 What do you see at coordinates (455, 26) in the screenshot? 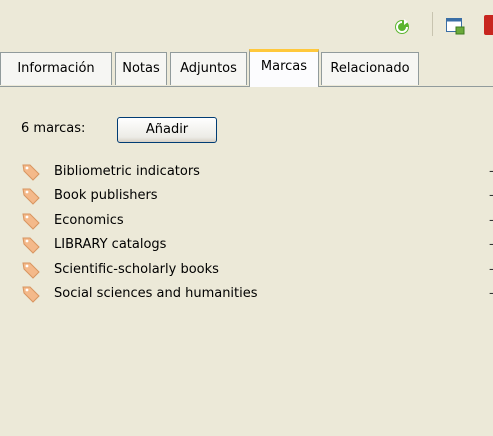
I see `new-window-icon` at bounding box center [455, 26].